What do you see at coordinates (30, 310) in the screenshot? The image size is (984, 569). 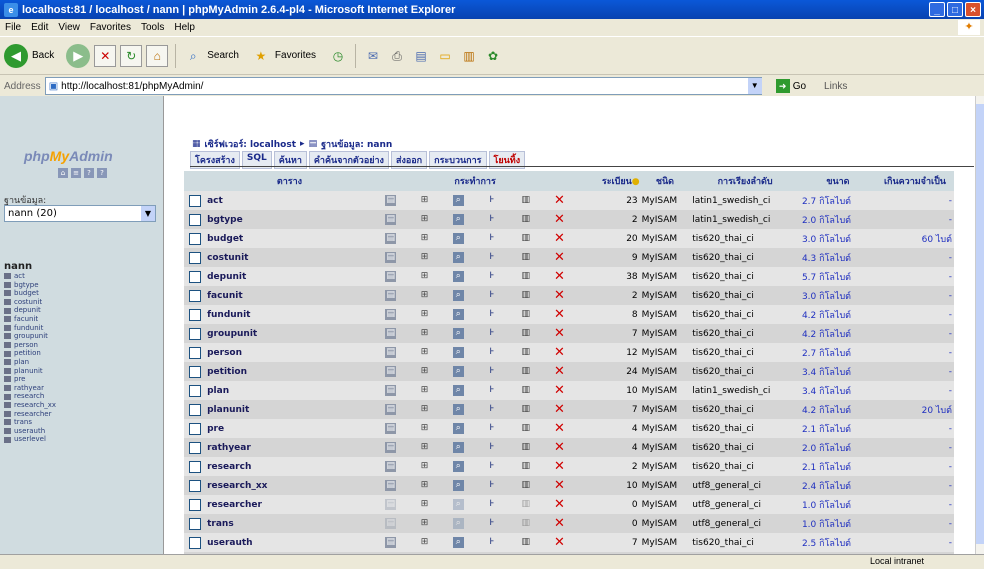 I see `sidebar-table-item: depunit` at bounding box center [30, 310].